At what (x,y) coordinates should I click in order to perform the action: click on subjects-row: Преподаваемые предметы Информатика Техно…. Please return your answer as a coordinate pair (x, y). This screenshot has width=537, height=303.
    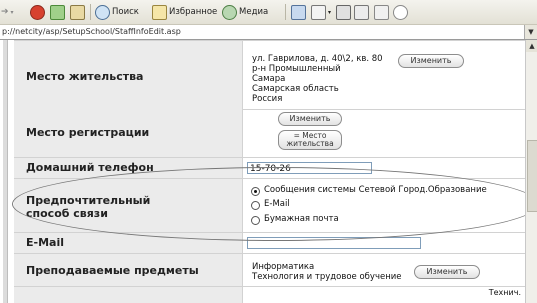
    Looking at the image, I should click on (269, 270).